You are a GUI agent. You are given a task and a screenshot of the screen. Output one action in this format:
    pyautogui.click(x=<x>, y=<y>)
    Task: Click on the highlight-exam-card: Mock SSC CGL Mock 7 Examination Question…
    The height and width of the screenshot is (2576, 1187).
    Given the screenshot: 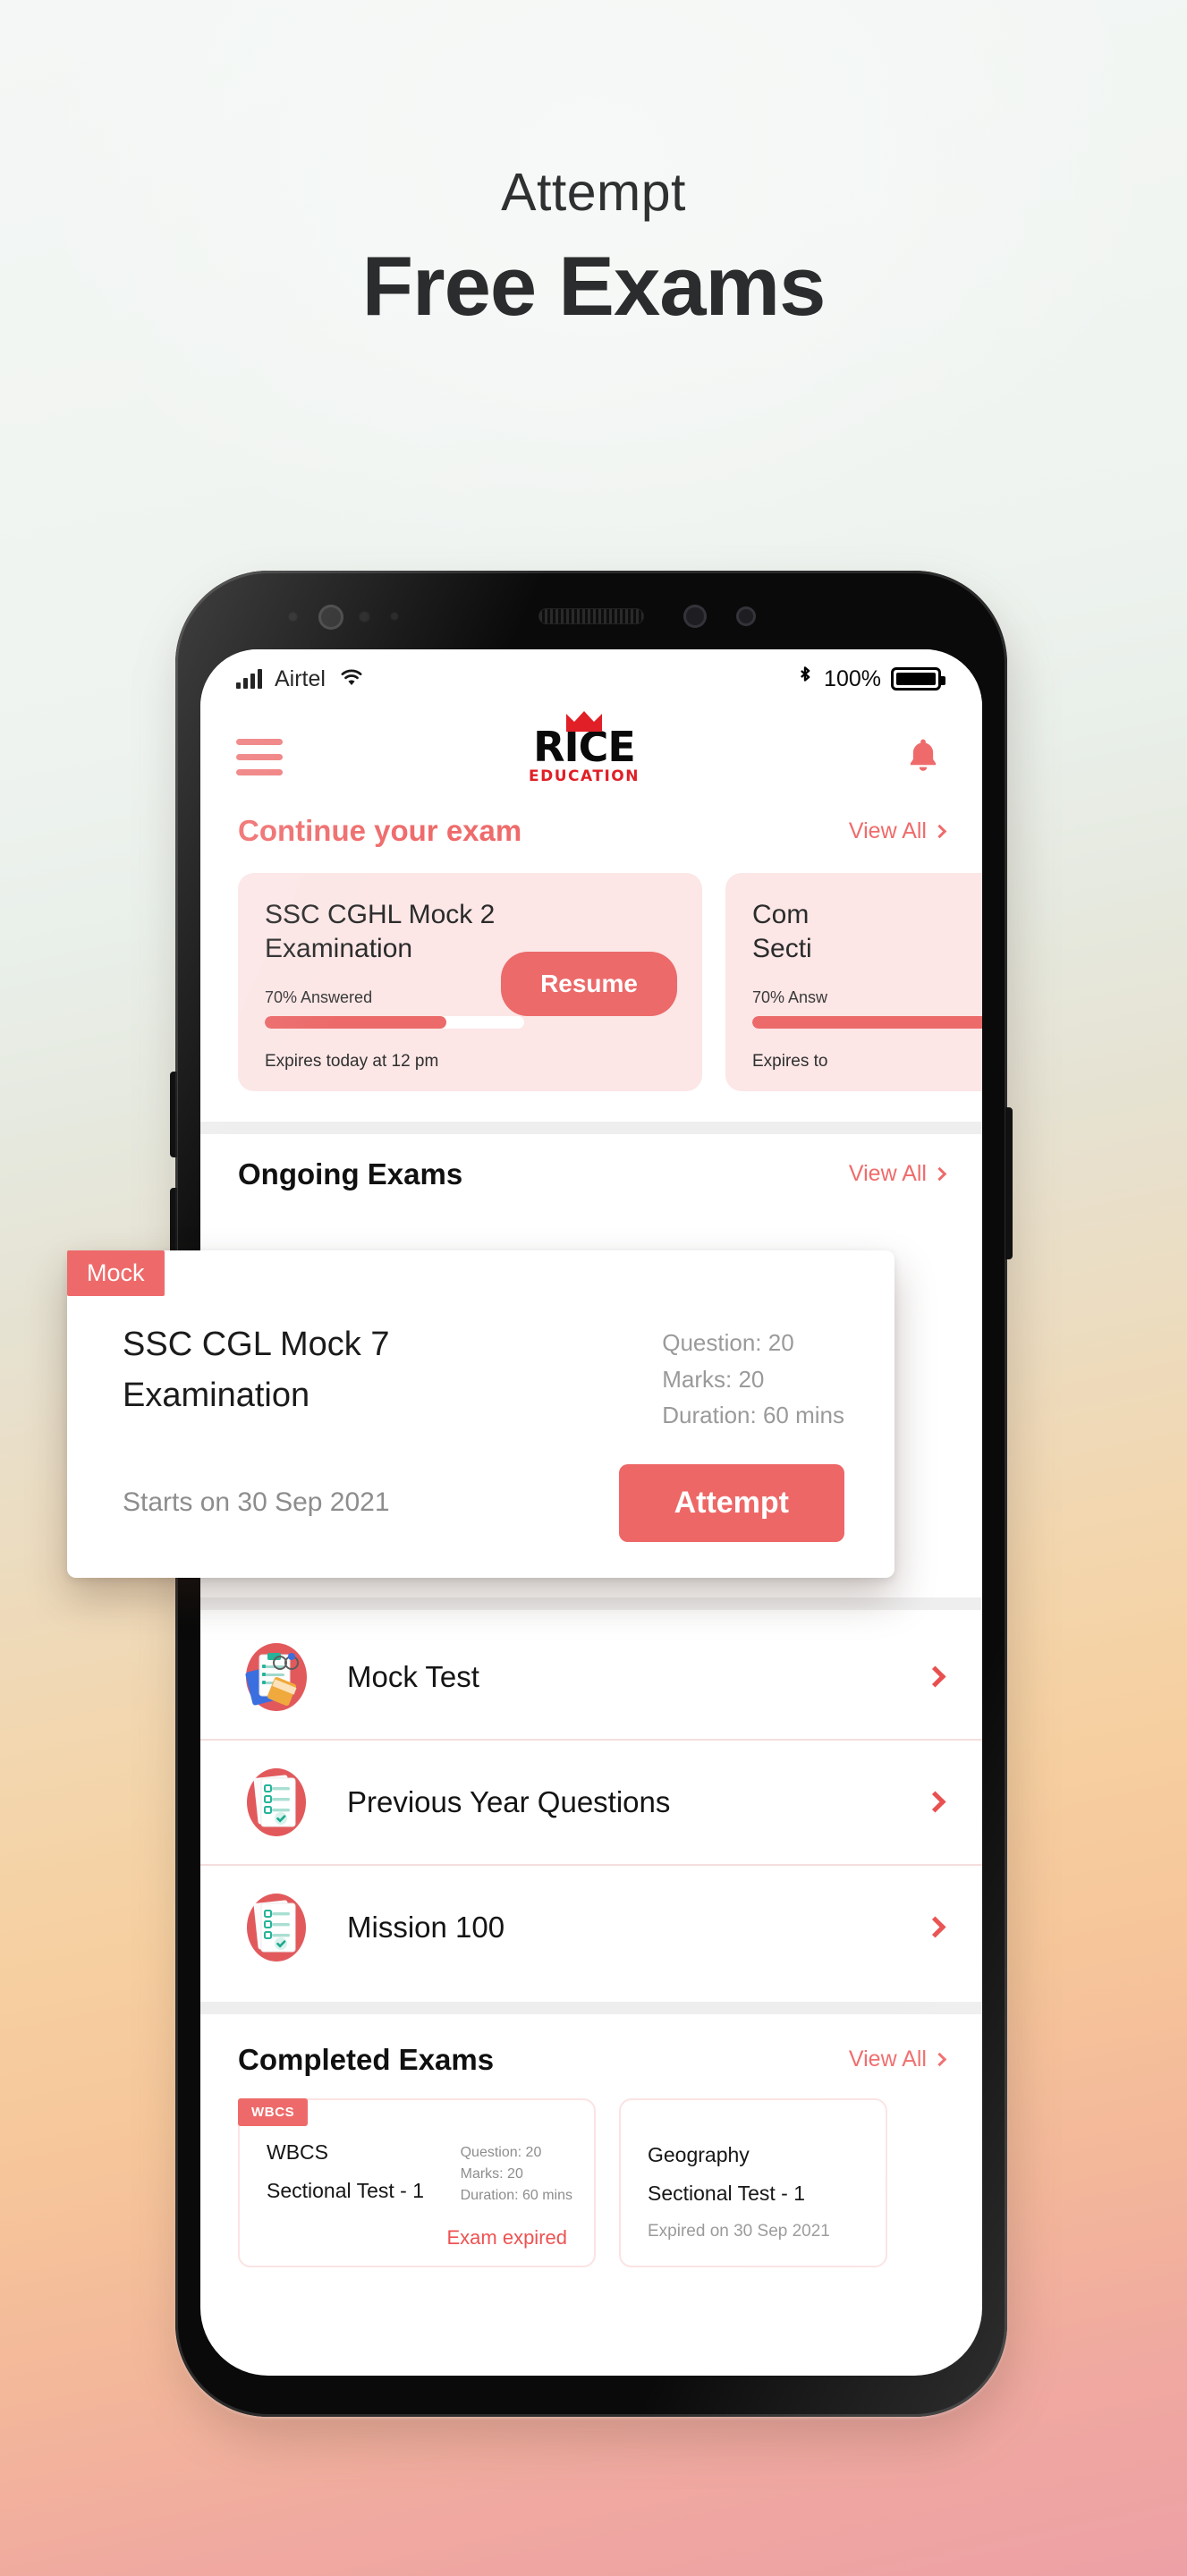 What is the action you would take?
    pyautogui.click(x=480, y=1414)
    